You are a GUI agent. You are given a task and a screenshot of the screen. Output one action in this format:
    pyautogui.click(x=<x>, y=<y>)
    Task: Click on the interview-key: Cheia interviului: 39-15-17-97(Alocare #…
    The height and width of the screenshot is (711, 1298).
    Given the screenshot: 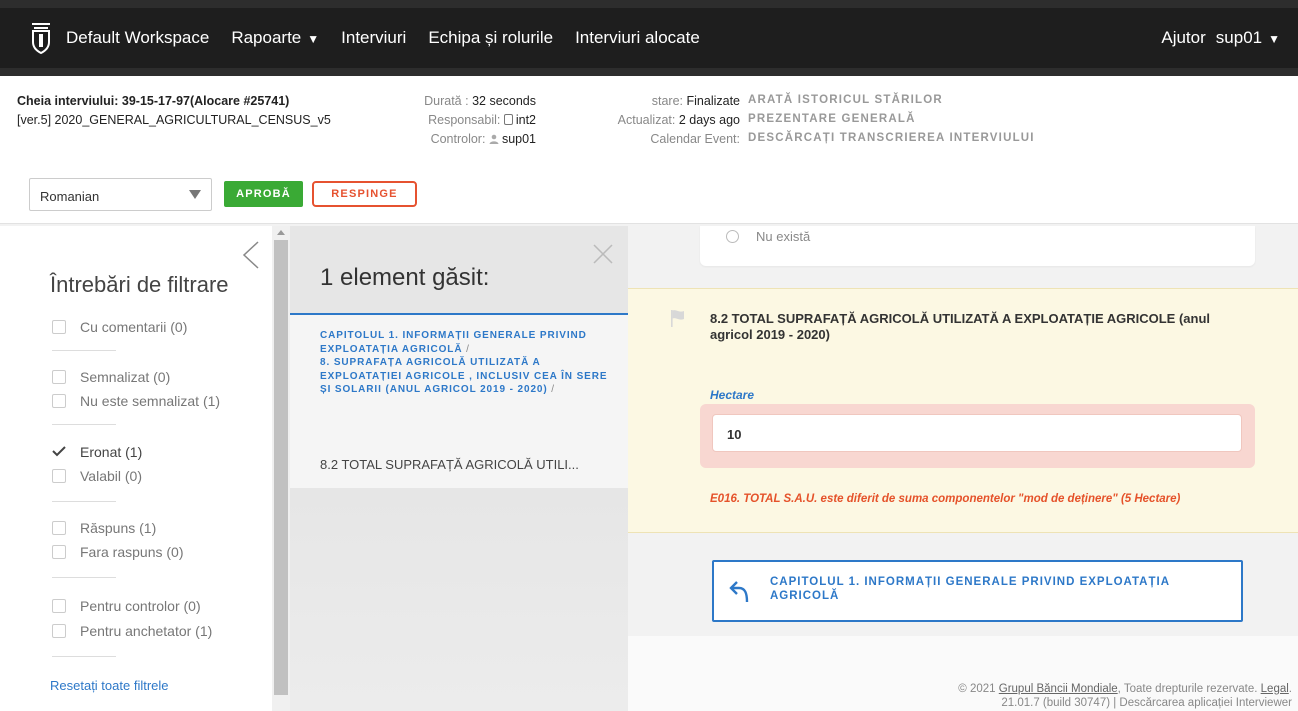 What is the action you would take?
    pyautogui.click(x=153, y=101)
    